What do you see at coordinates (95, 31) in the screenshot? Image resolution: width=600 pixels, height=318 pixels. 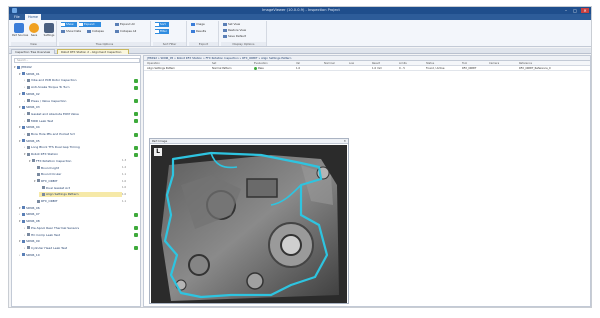 I see `collapse-button: Collapse` at bounding box center [95, 31].